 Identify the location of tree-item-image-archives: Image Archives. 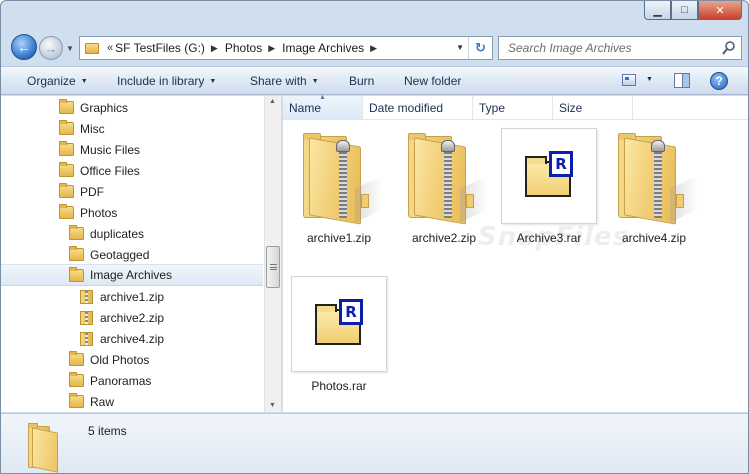
(132, 275).